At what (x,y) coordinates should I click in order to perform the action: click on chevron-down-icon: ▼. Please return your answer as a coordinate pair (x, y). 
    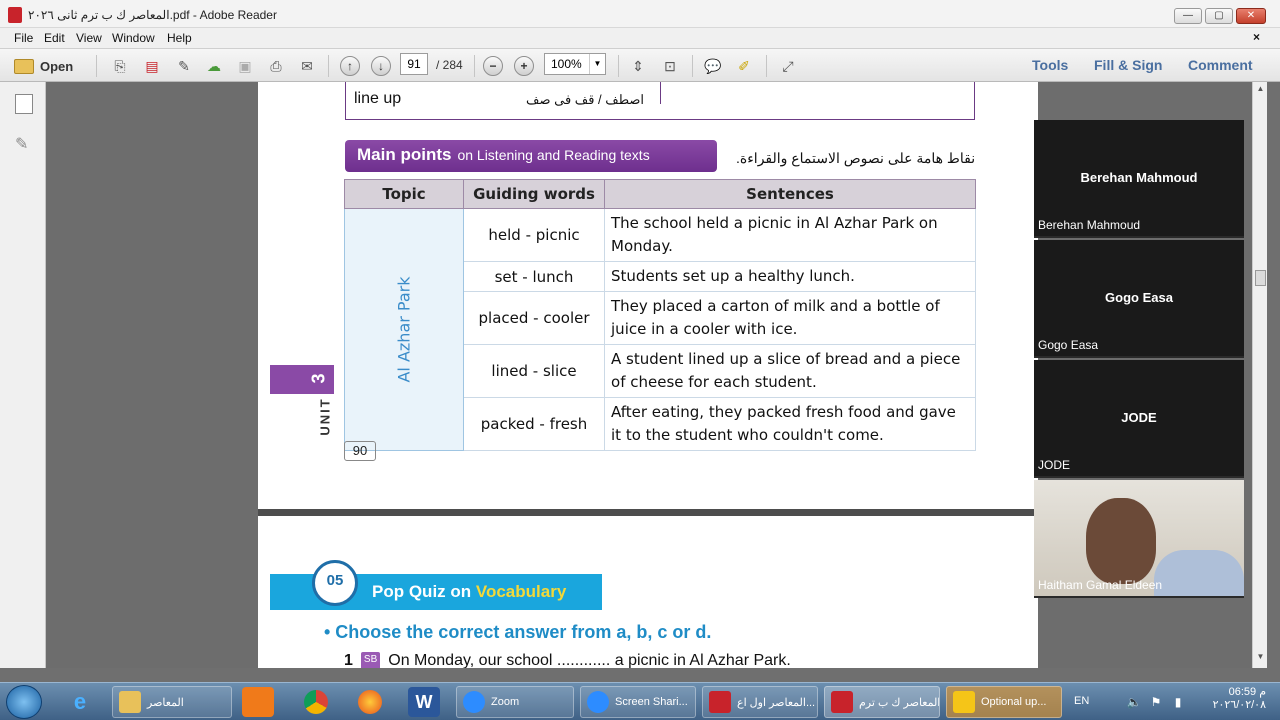
    Looking at the image, I should click on (597, 64).